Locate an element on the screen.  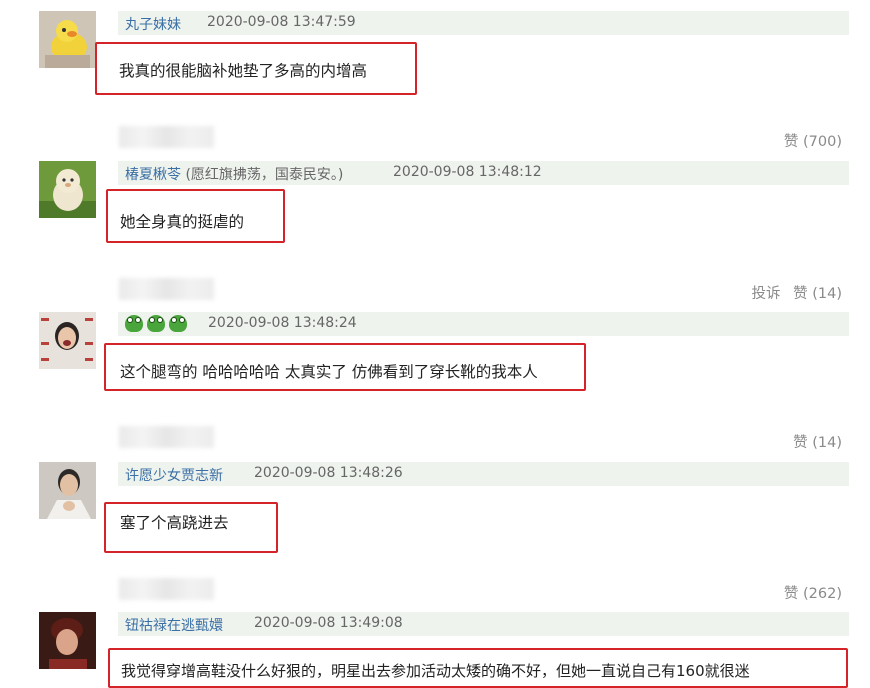
username-link: 钮祜禄在逃甄嬛 is located at coordinates (174, 625).